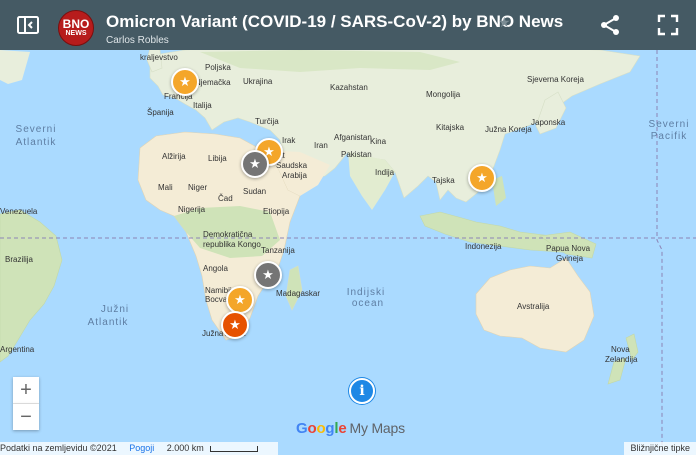  I want to click on country-label: Pakistan, so click(356, 154).